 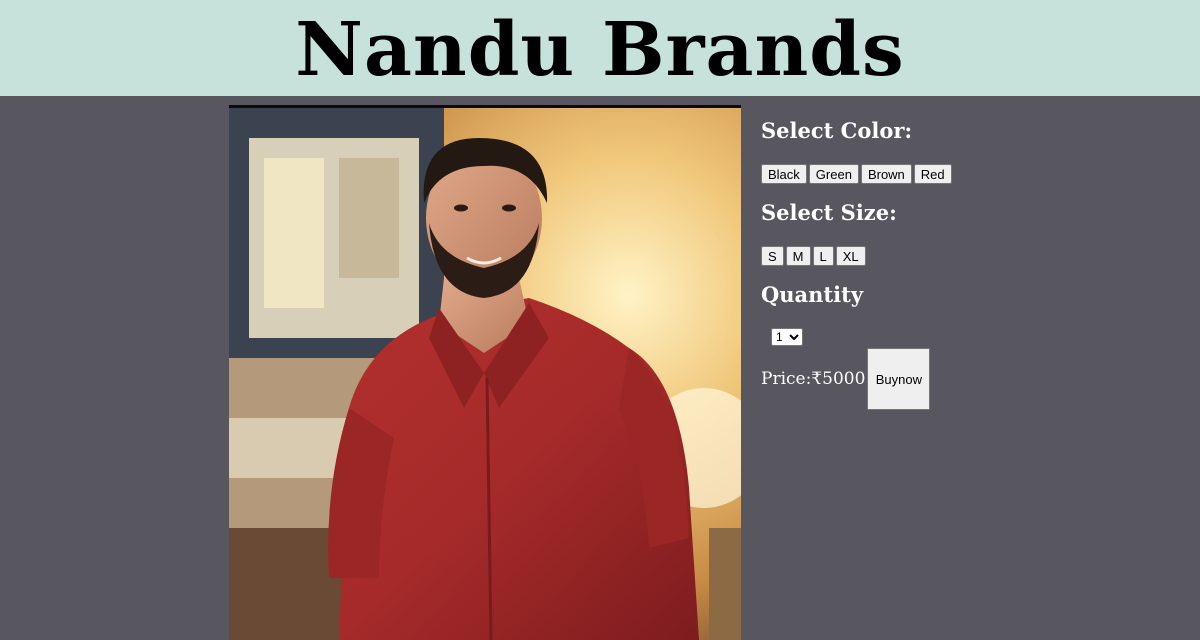 What do you see at coordinates (823, 256) in the screenshot?
I see `size-l-button: L` at bounding box center [823, 256].